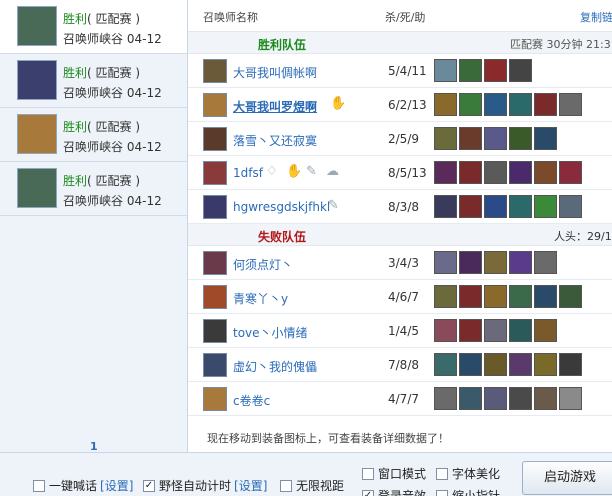 The width and height of the screenshot is (612, 496). What do you see at coordinates (112, 38) in the screenshot?
I see `match-info-line: 召唤师峡谷 04-12` at bounding box center [112, 38].